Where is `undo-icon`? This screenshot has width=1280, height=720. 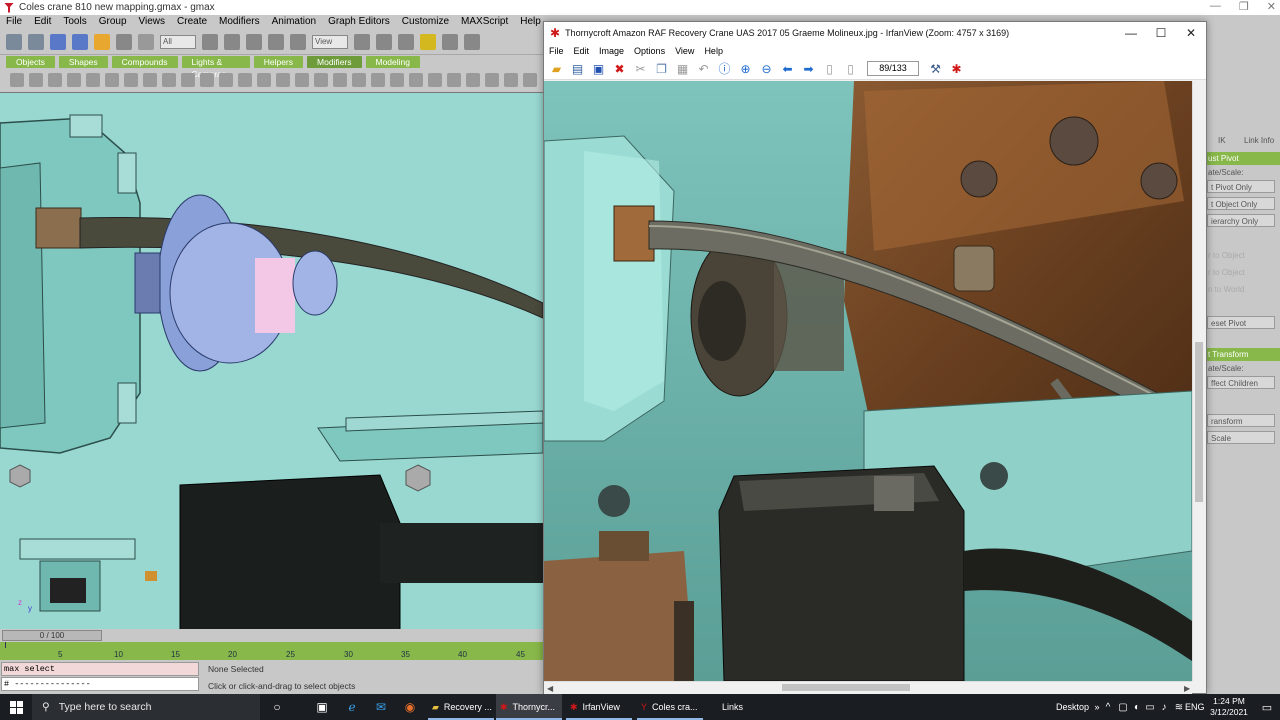
undo-icon is located at coordinates (14, 41).